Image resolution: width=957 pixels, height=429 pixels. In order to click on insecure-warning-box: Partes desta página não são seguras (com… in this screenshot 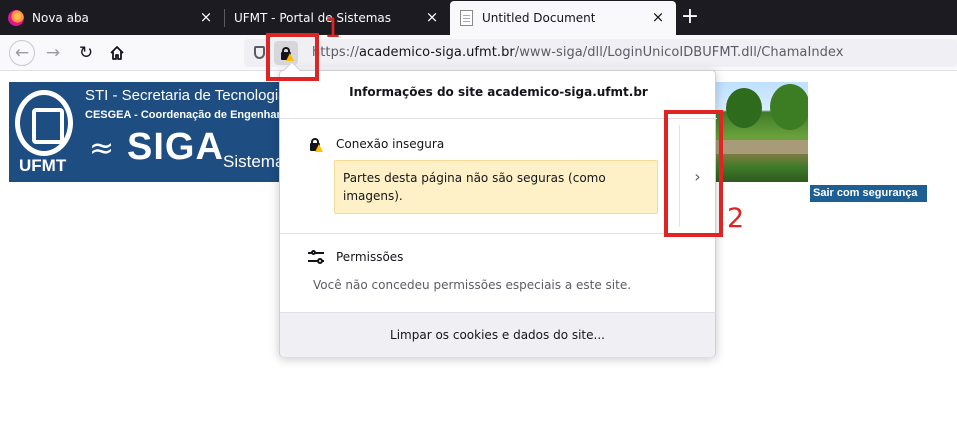, I will do `click(496, 187)`.